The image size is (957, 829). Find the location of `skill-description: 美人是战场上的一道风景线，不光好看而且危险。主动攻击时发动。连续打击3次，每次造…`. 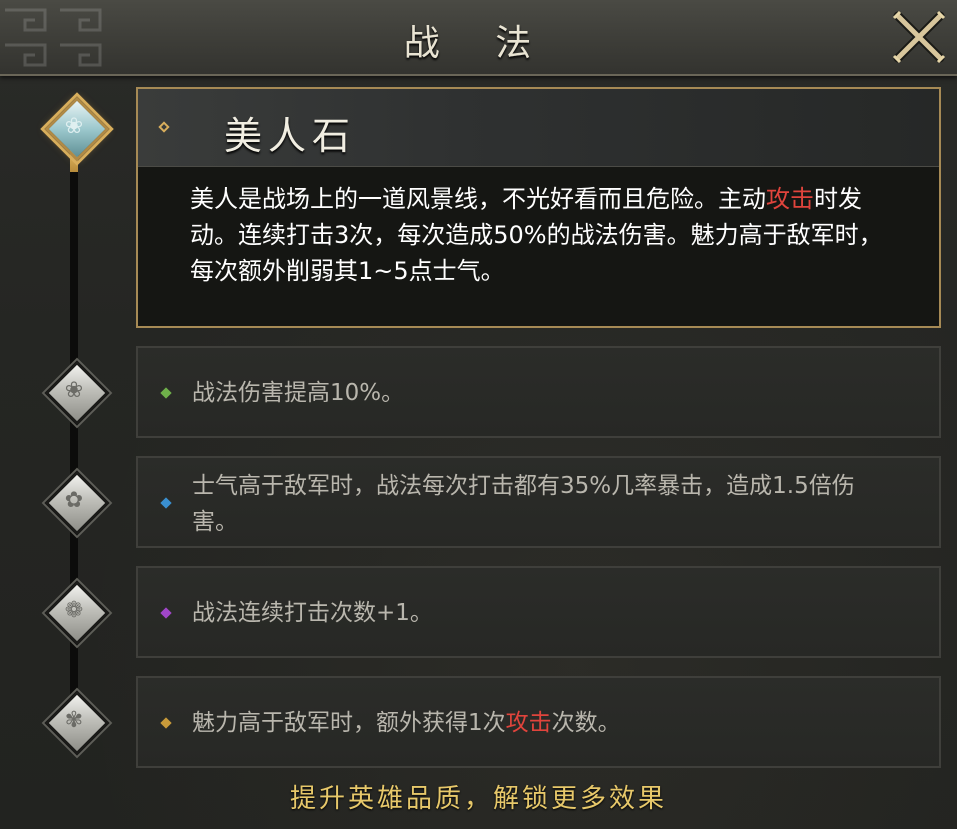

skill-description: 美人是战场上的一道风景线，不光好看而且危险。主动攻击时发动。连续打击3次，每次造… is located at coordinates (536, 235).